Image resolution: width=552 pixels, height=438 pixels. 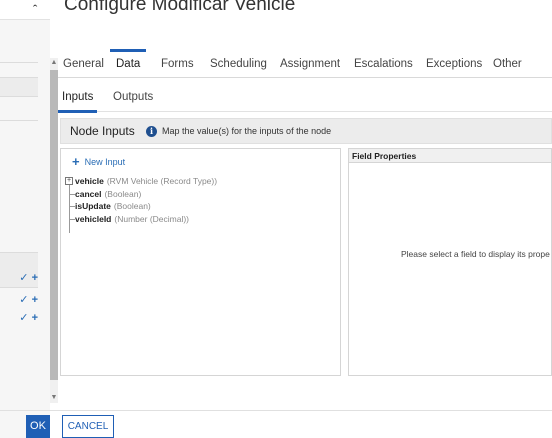 What do you see at coordinates (93, 206) in the screenshot?
I see `input-name: isUpdate` at bounding box center [93, 206].